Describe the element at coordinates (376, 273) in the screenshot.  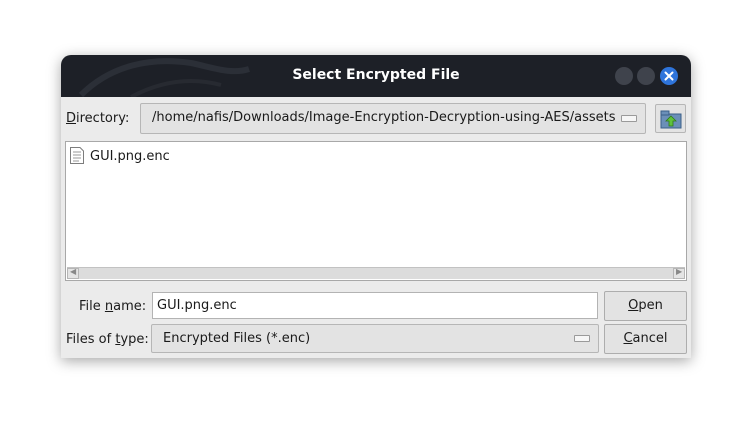
I see `horizontal-scrollbar: ◀ ▶` at that location.